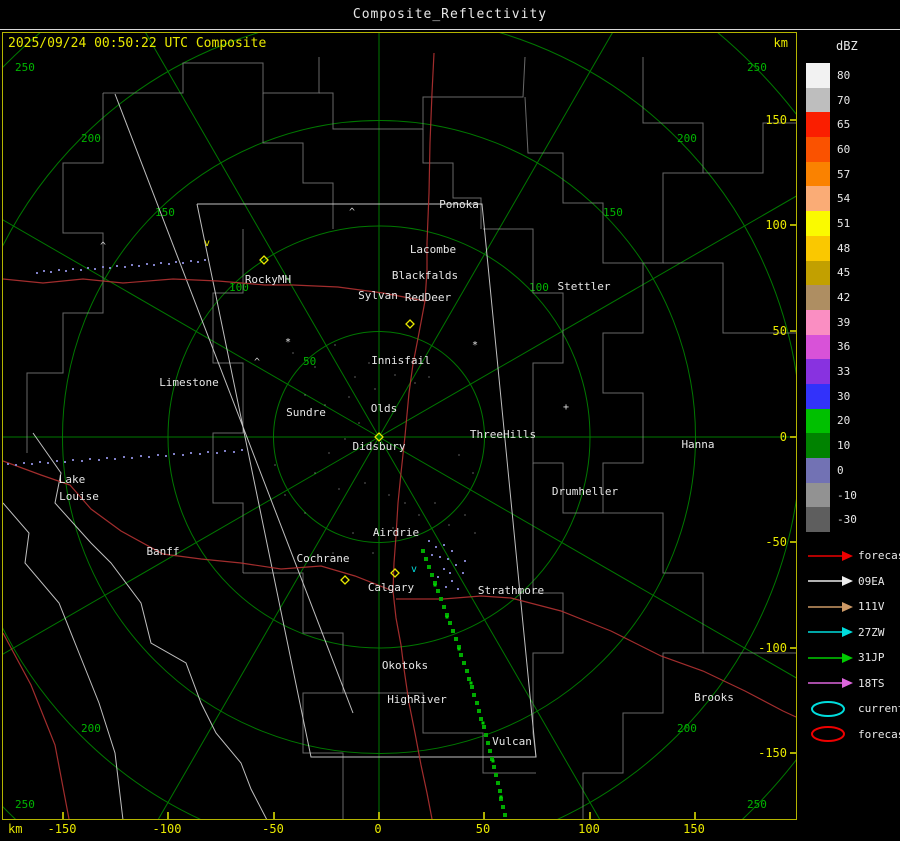 This screenshot has width=900, height=841. Describe the element at coordinates (879, 556) in the screenshot. I see `legend-label: forecast` at that location.